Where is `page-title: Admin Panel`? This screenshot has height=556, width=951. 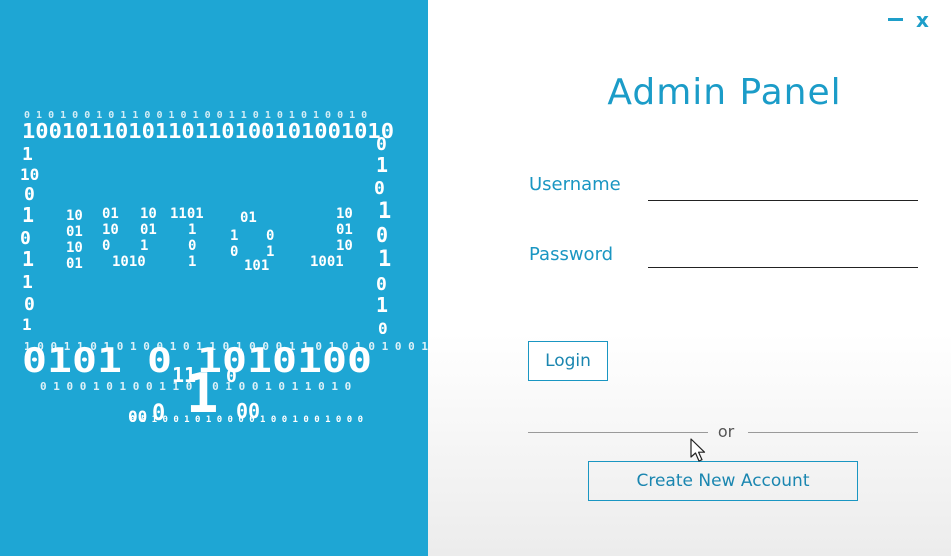
page-title: Admin Panel is located at coordinates (724, 92).